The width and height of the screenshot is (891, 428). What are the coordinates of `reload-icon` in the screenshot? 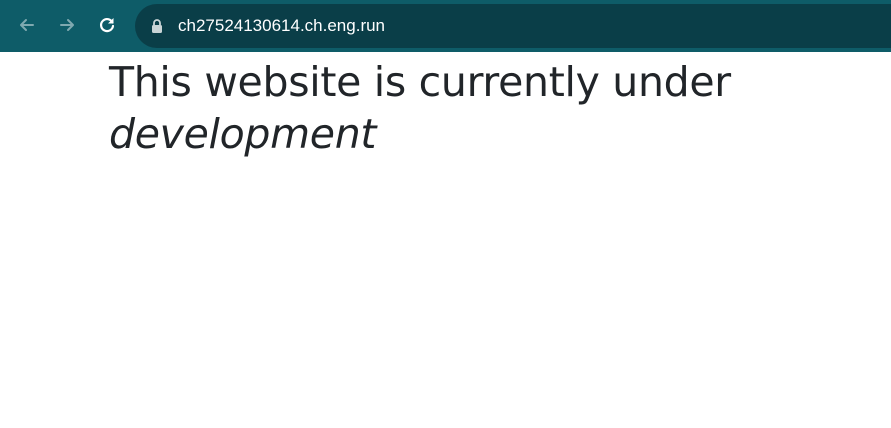 It's located at (107, 25).